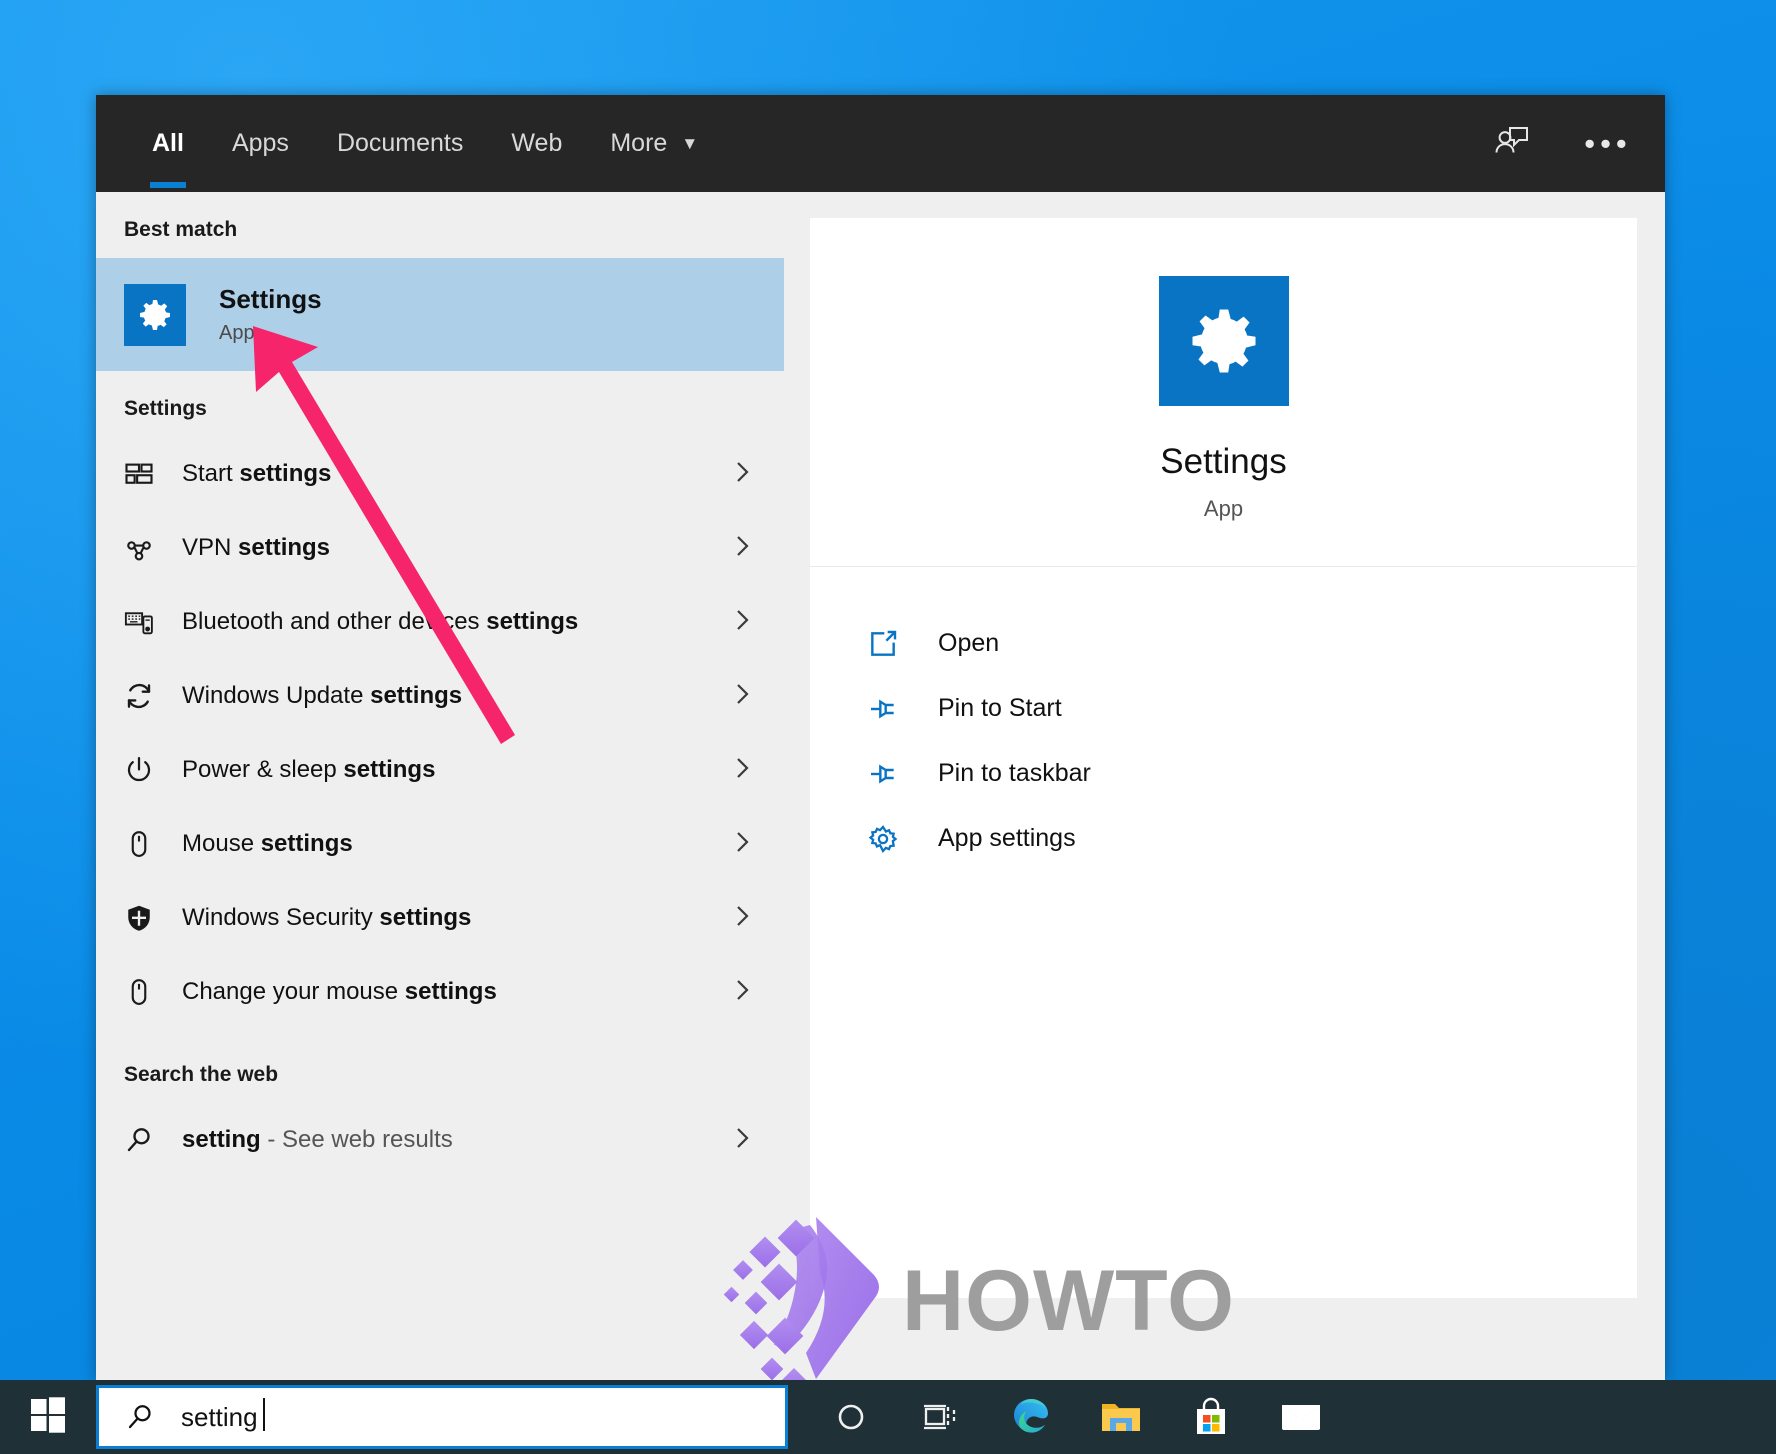 The width and height of the screenshot is (1776, 1454). I want to click on result-windows-security-settings: Windows Security settings, so click(440, 918).